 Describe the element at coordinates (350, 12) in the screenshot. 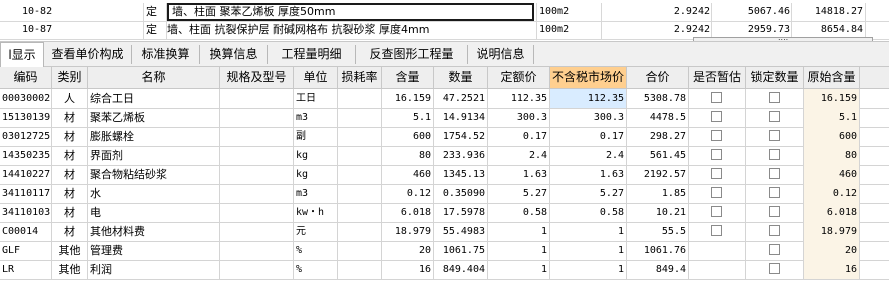

I see `top-item-desc: 墙、柱面 聚苯乙烯板 厚度50mm` at that location.